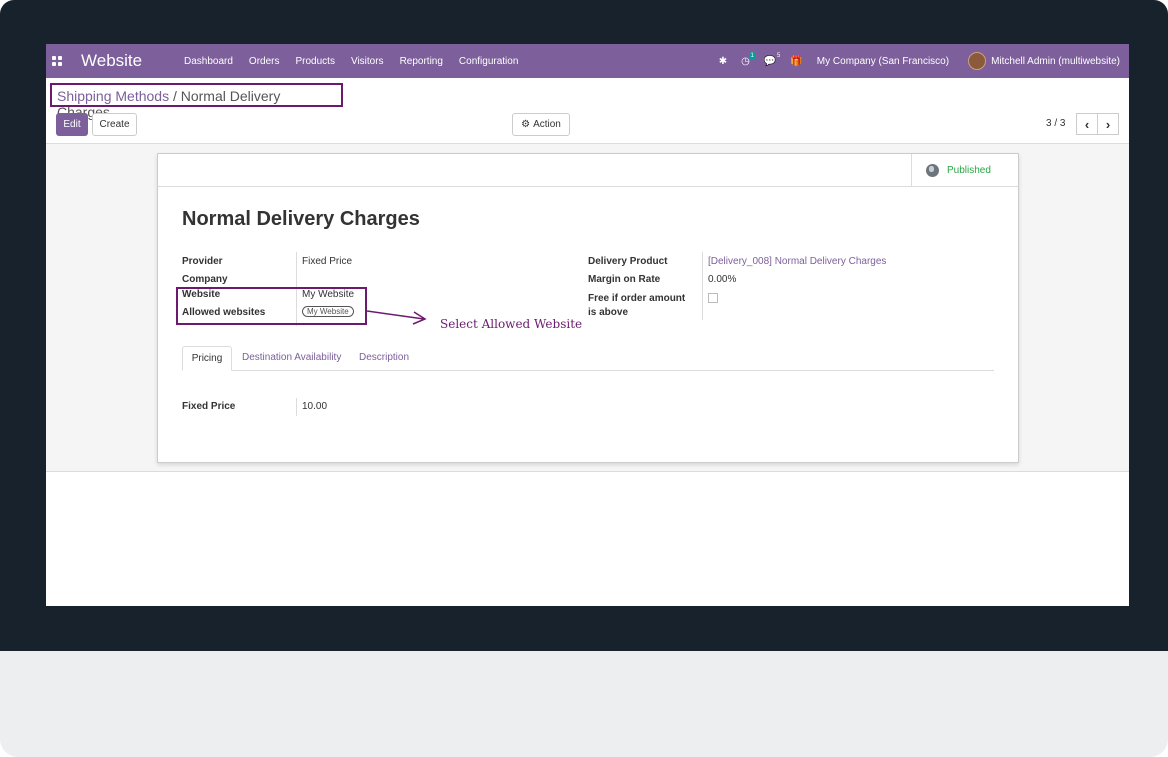  I want to click on apps-menu-icon, so click(57, 61).